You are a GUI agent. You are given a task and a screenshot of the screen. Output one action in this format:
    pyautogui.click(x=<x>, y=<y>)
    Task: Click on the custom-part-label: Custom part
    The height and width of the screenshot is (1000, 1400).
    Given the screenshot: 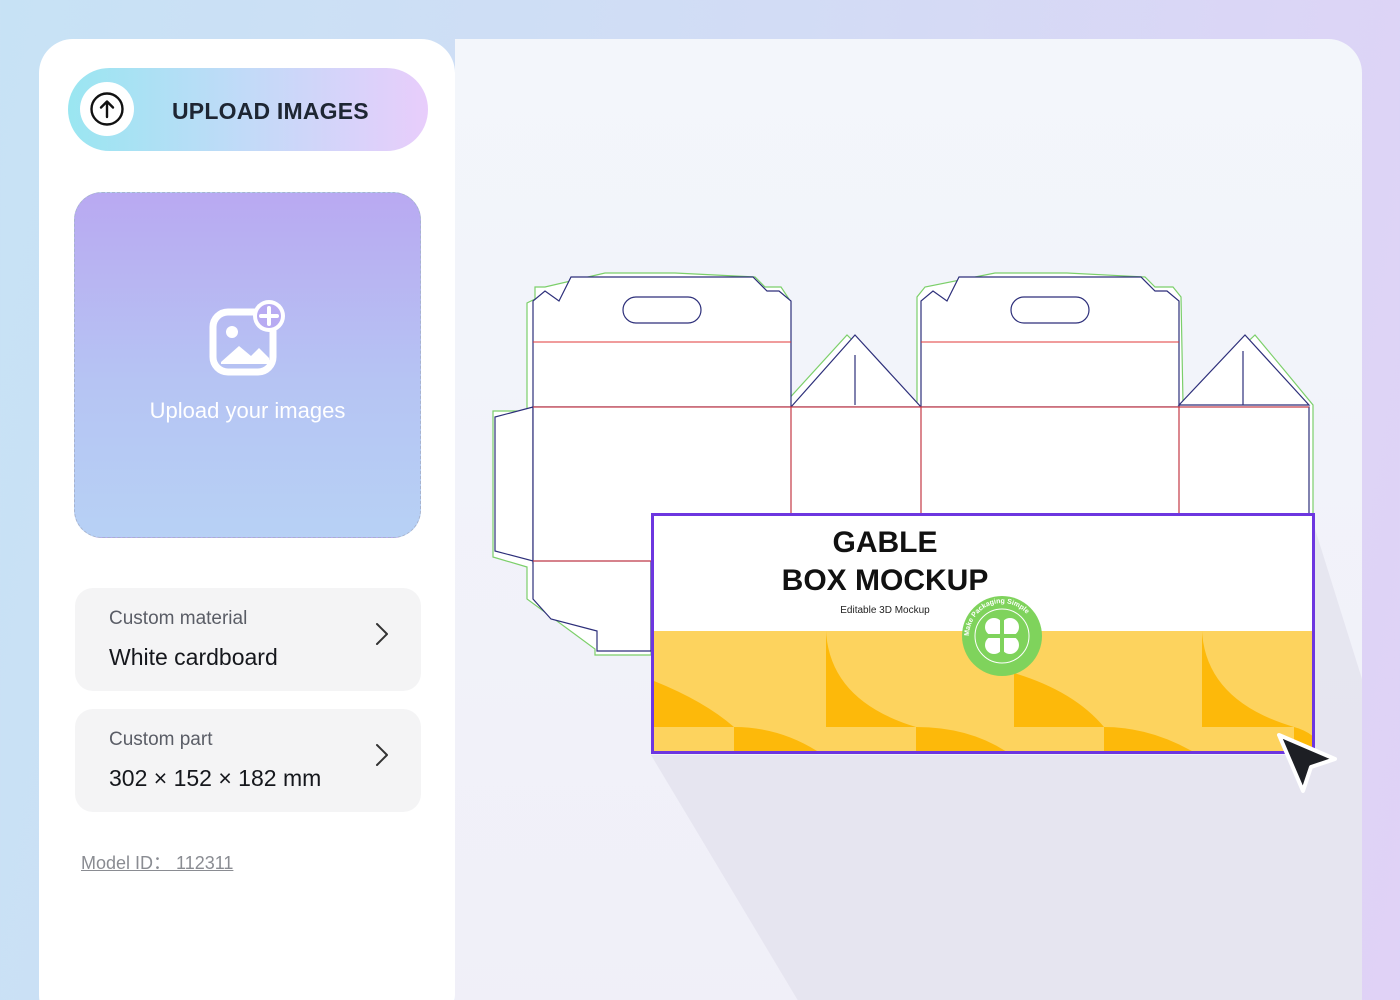 What is the action you would take?
    pyautogui.click(x=161, y=739)
    